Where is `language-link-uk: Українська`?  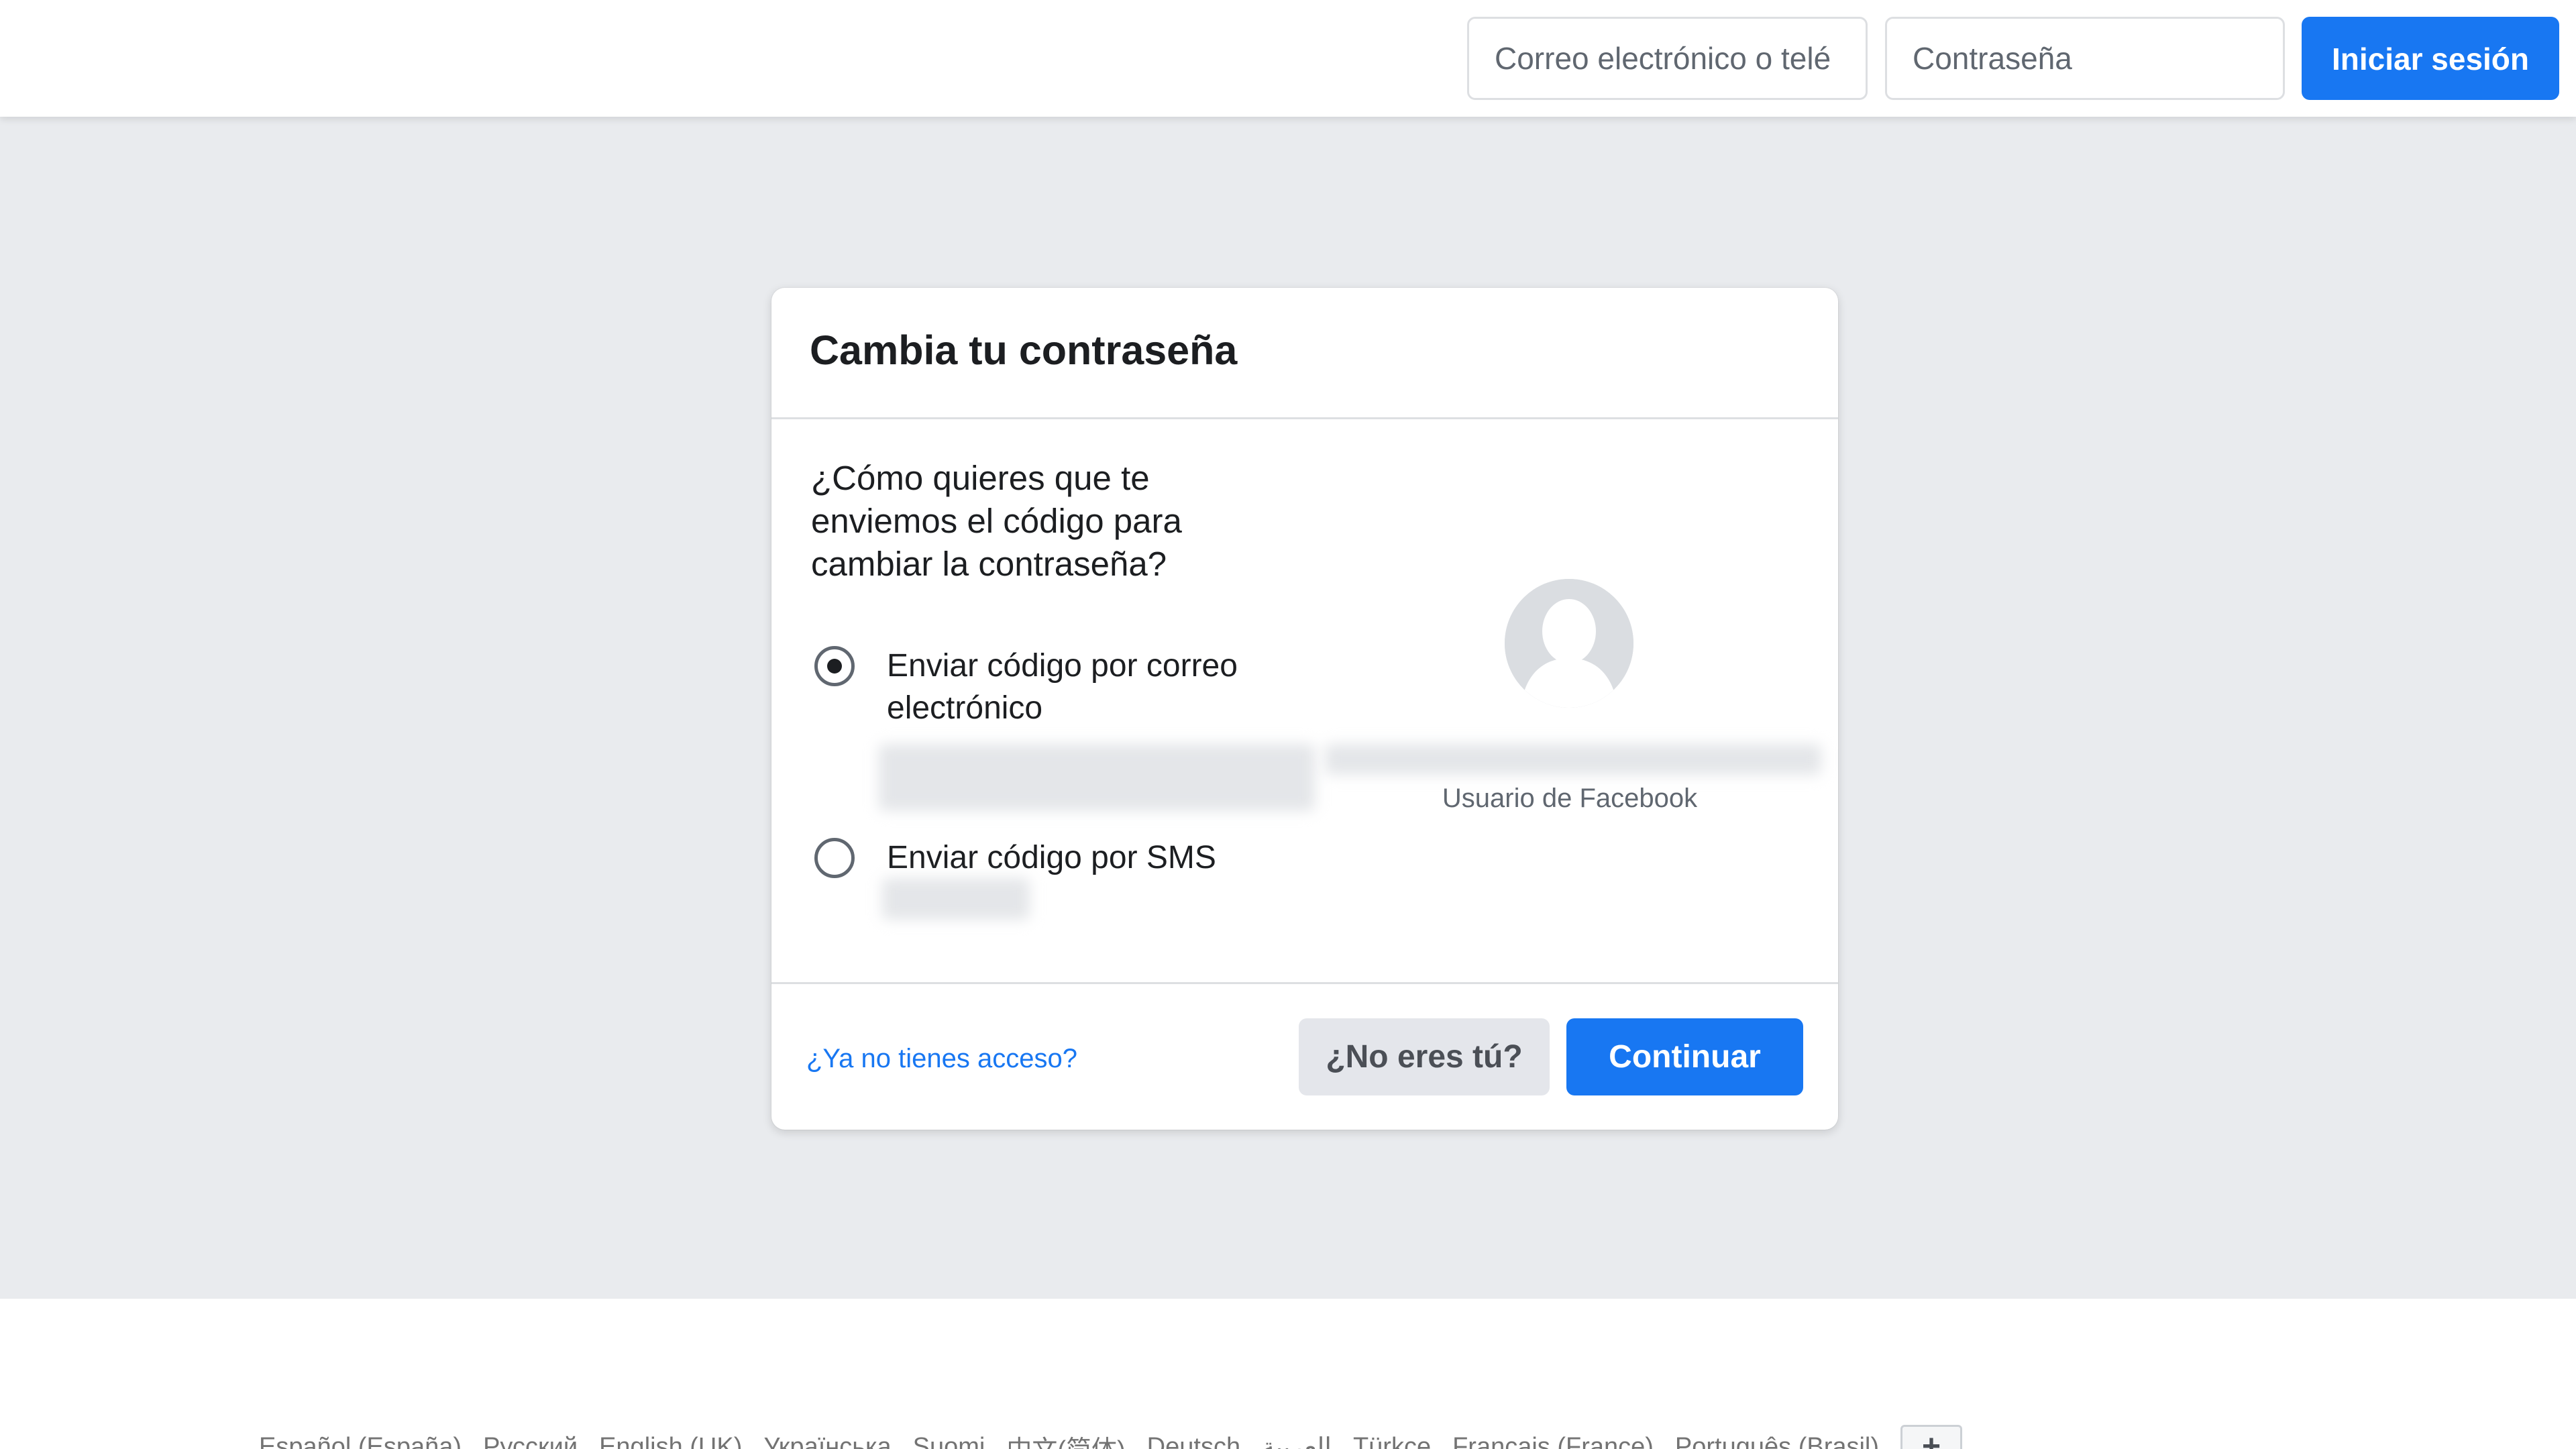
language-link-uk: Українська is located at coordinates (827, 1441).